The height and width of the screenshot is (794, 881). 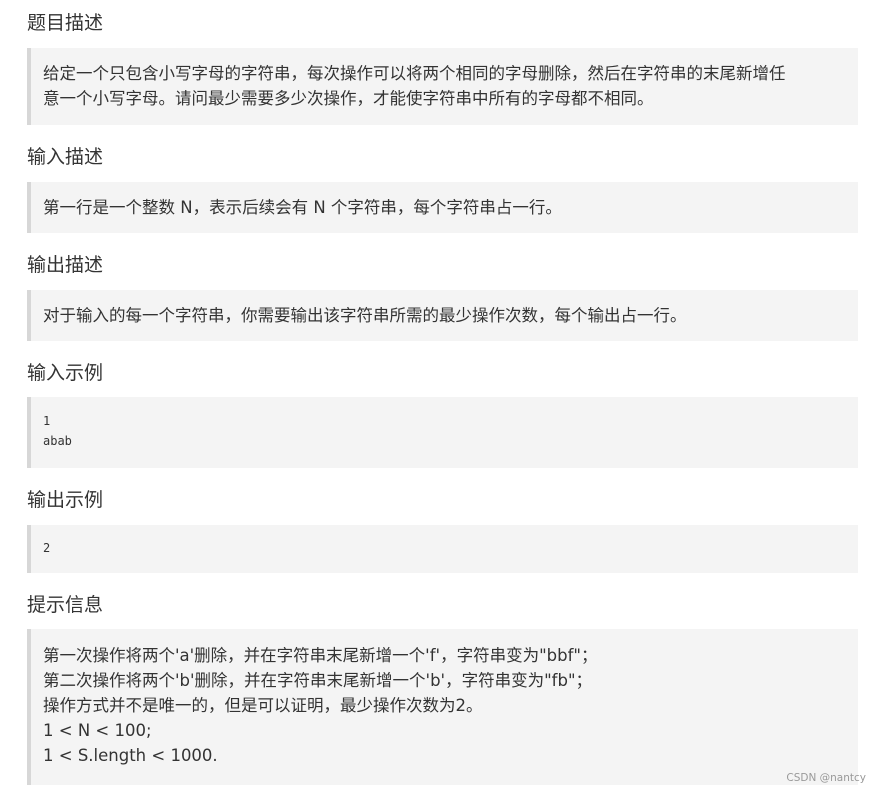 I want to click on input-example-heading: 输入示例, so click(x=65, y=373).